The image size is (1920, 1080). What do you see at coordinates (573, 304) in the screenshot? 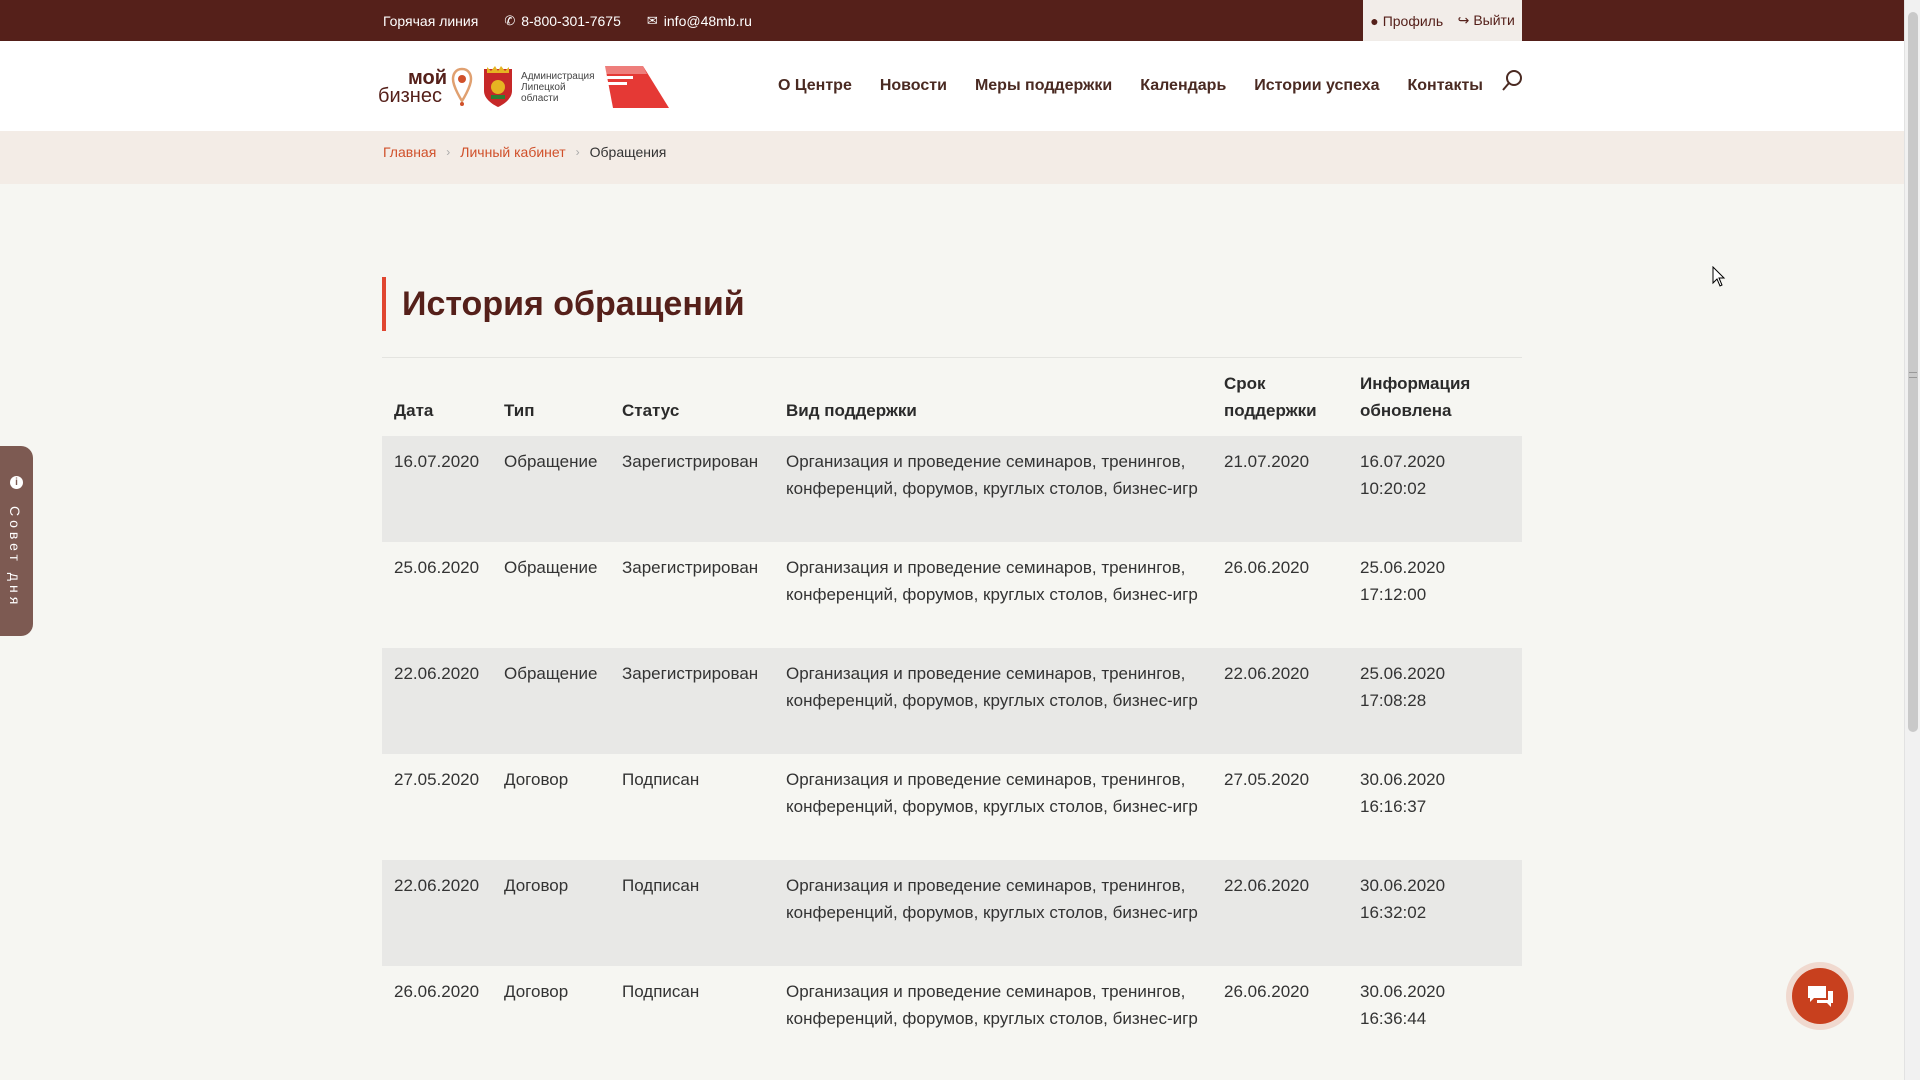
I see `page-title: История обращений` at bounding box center [573, 304].